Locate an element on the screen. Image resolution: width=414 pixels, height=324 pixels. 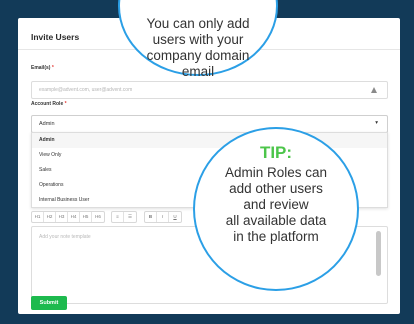
submit-button: Submit is located at coordinates (49, 303).